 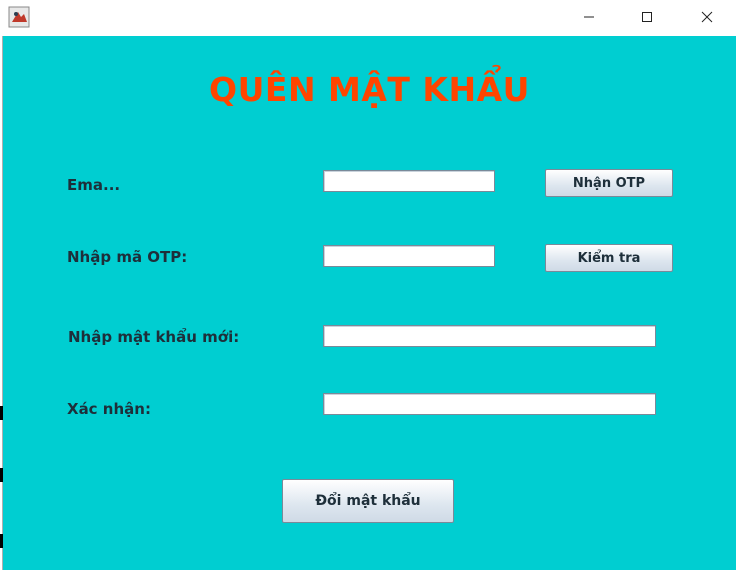 What do you see at coordinates (609, 183) in the screenshot?
I see `get-otp-button: Nhận OTP` at bounding box center [609, 183].